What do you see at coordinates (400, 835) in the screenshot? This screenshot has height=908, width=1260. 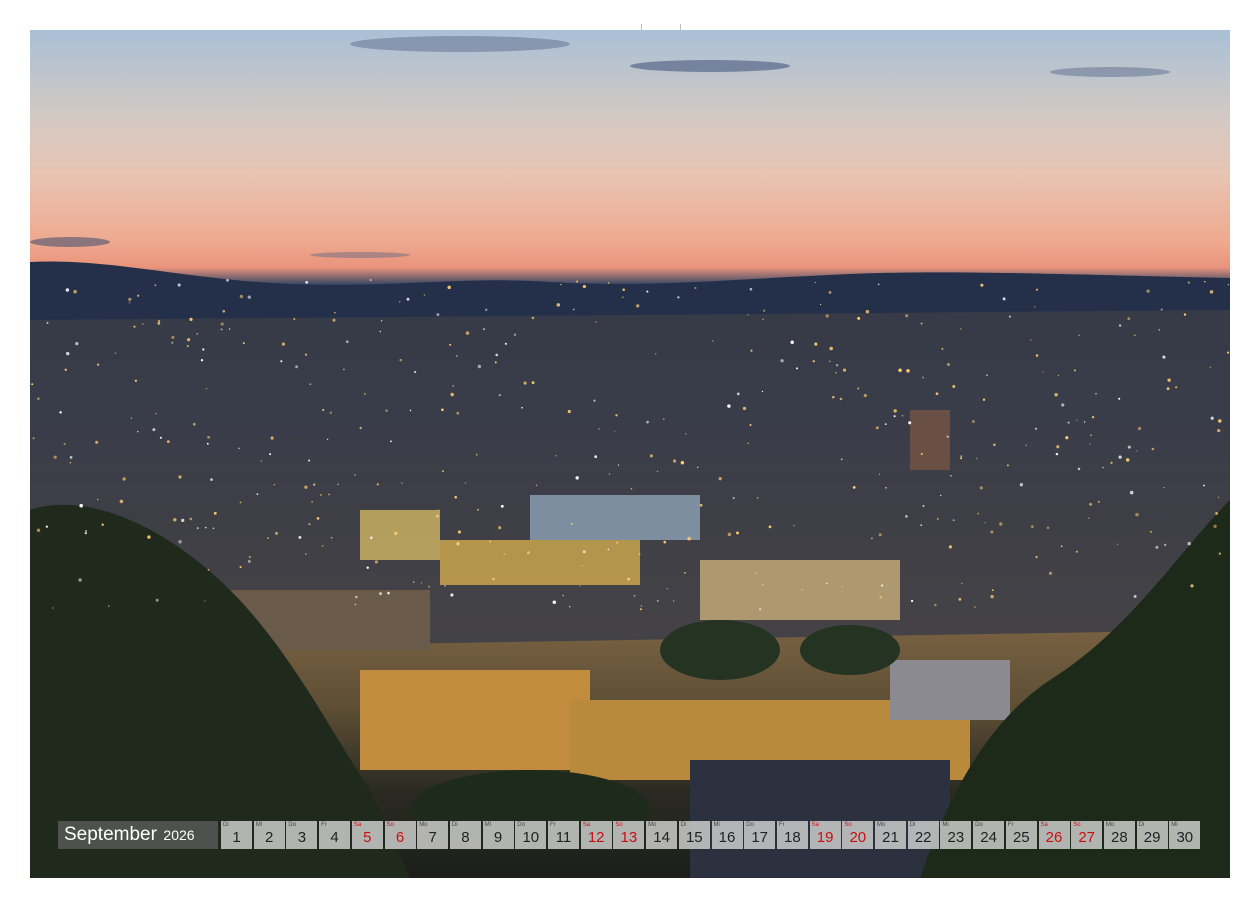 I see `day-cell: So 6` at bounding box center [400, 835].